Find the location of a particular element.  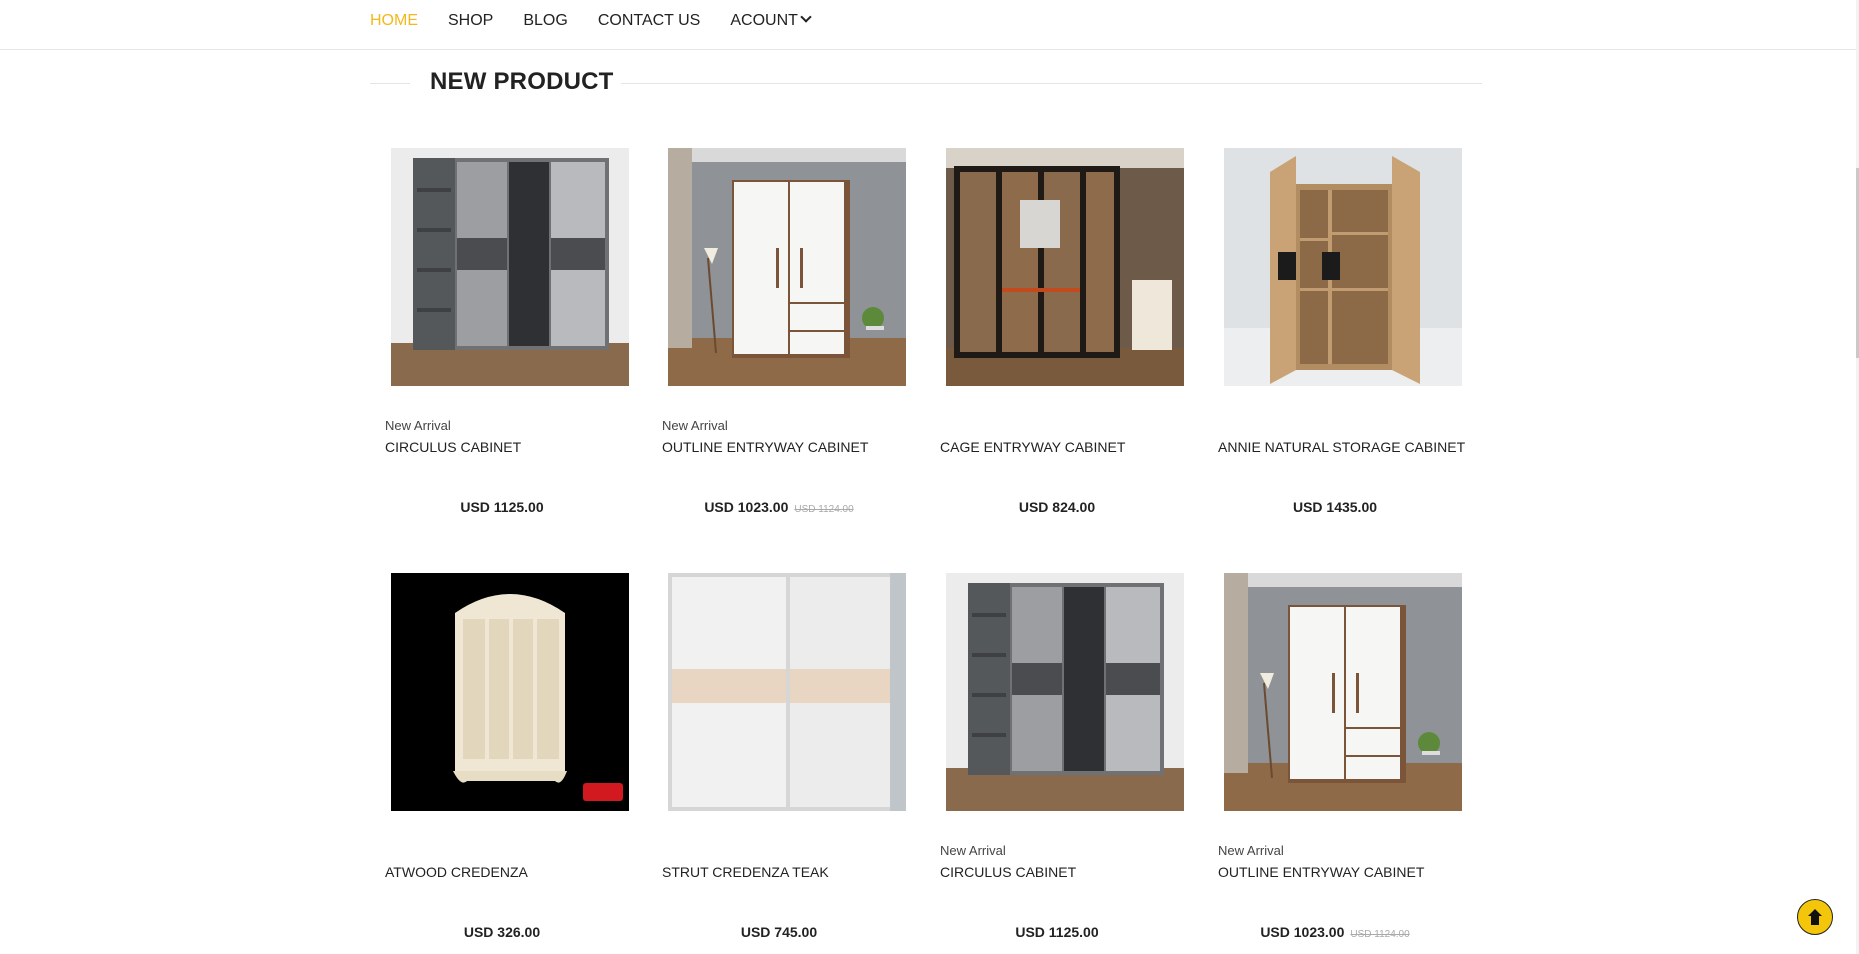

nav-home: HOME is located at coordinates (394, 21).